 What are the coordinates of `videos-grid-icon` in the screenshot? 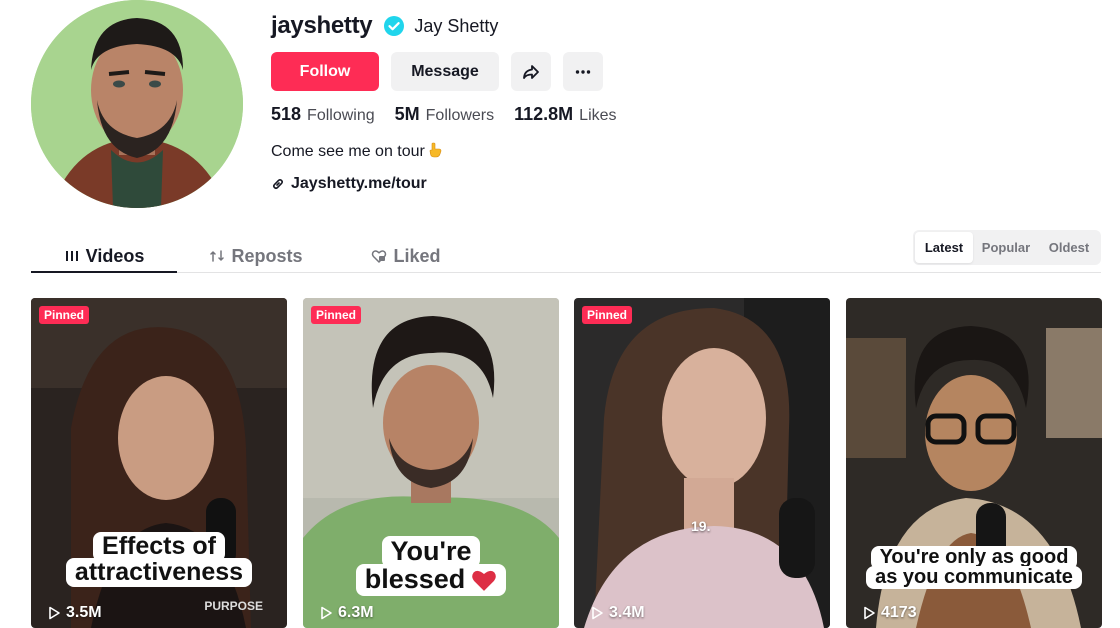 It's located at (71, 256).